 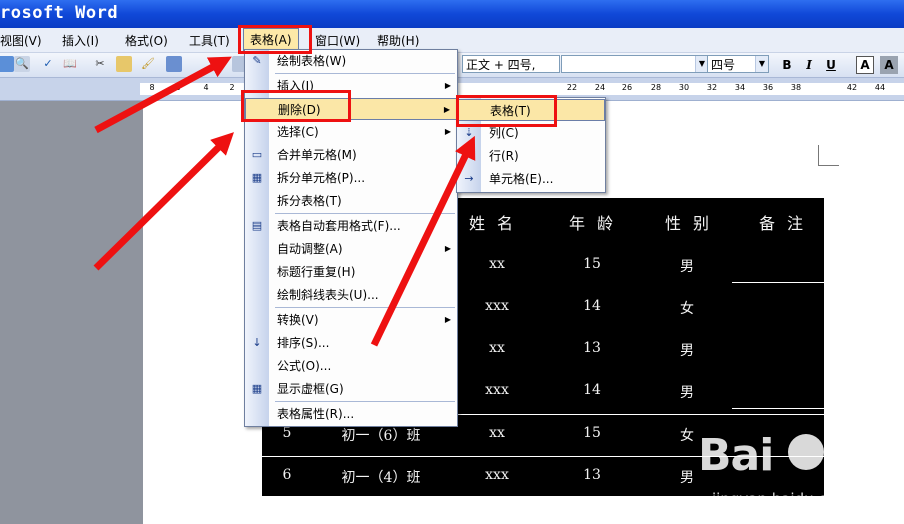 I want to click on arrow-to-delete-table, so click(x=423, y=241).